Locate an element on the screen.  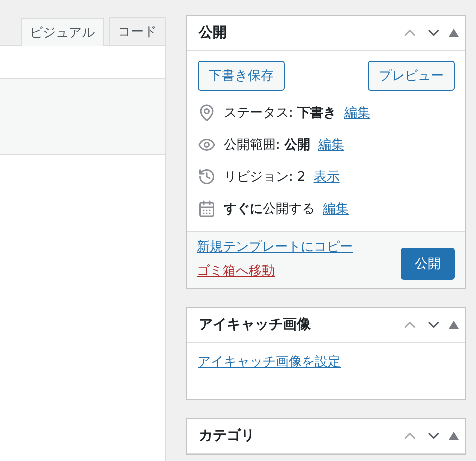
panel-title: 公開 is located at coordinates (213, 33).